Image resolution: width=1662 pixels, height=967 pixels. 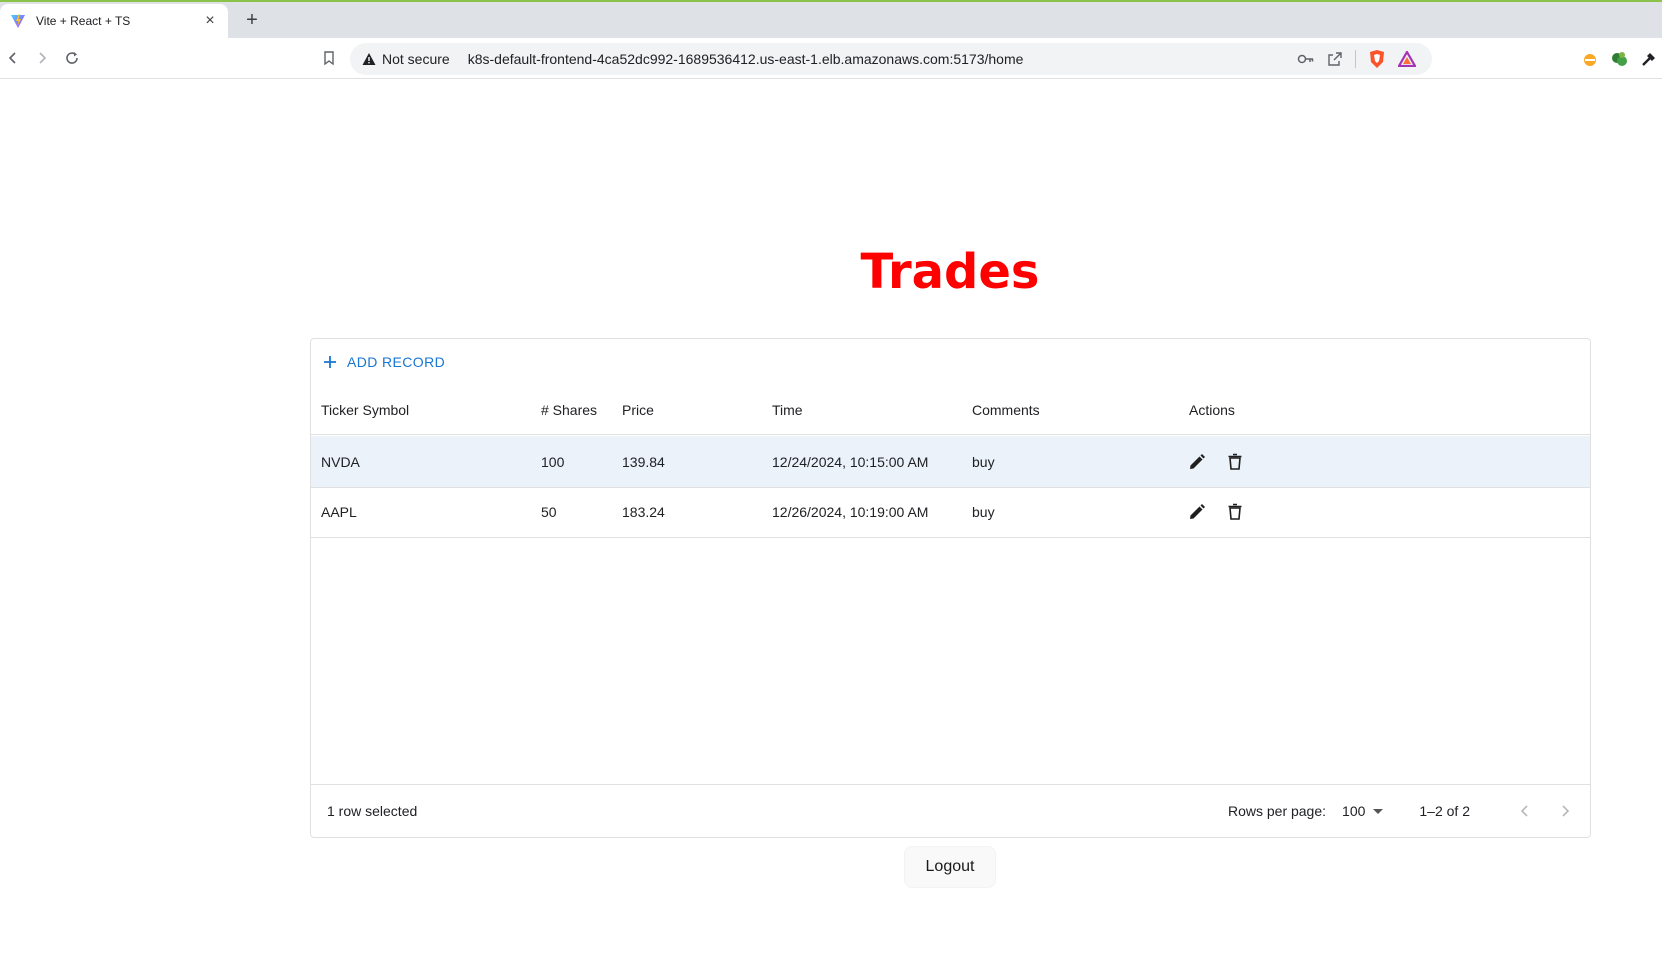 I want to click on bookmark-icon, so click(x=329, y=58).